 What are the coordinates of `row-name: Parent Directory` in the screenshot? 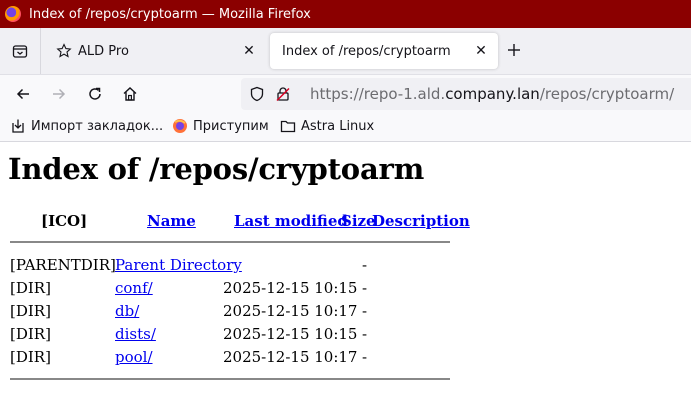 It's located at (178, 265).